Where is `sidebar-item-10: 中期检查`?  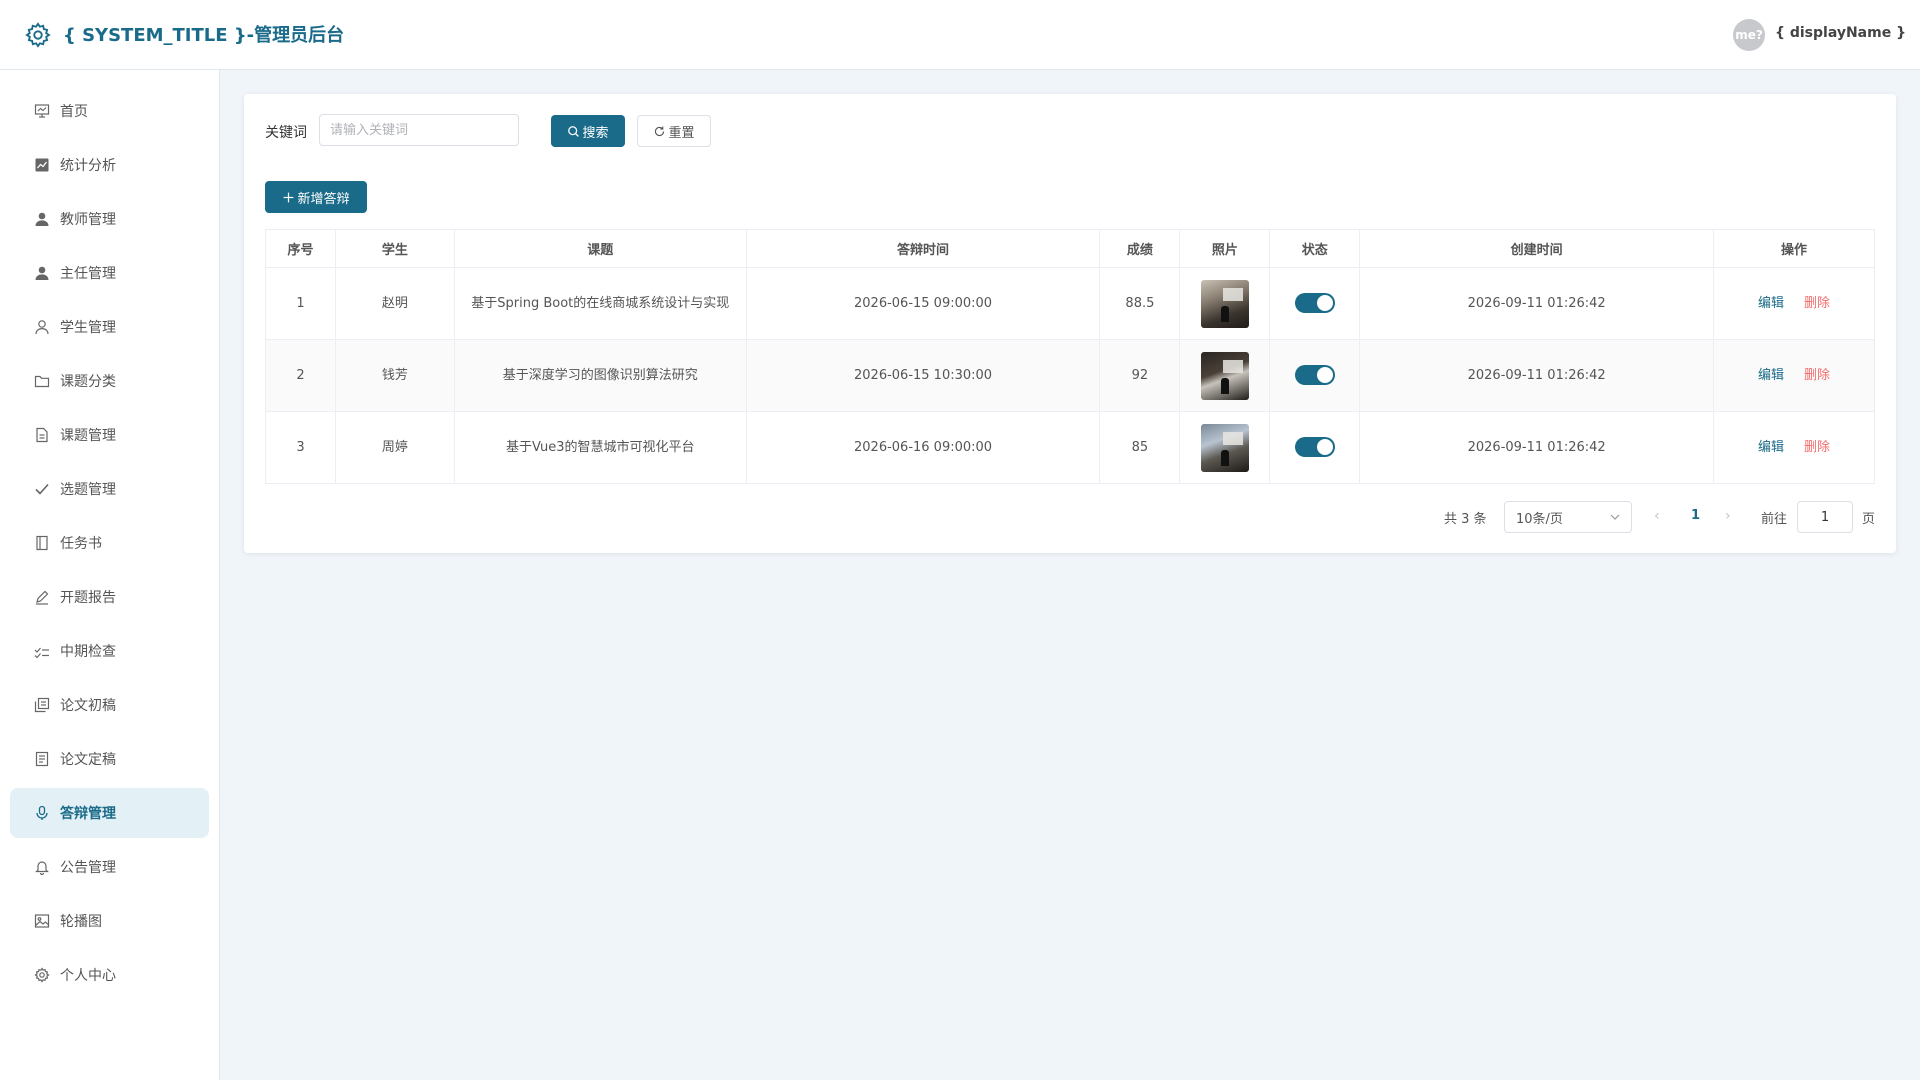
sidebar-item-10: 中期检查 is located at coordinates (109, 651).